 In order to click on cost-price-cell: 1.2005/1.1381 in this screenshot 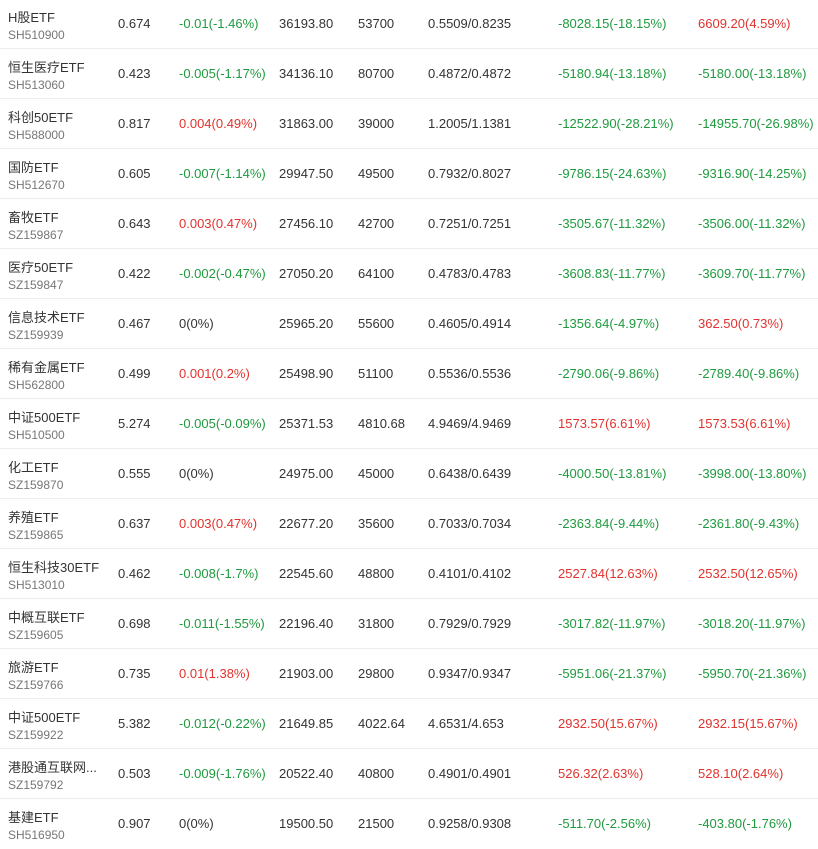, I will do `click(470, 123)`.